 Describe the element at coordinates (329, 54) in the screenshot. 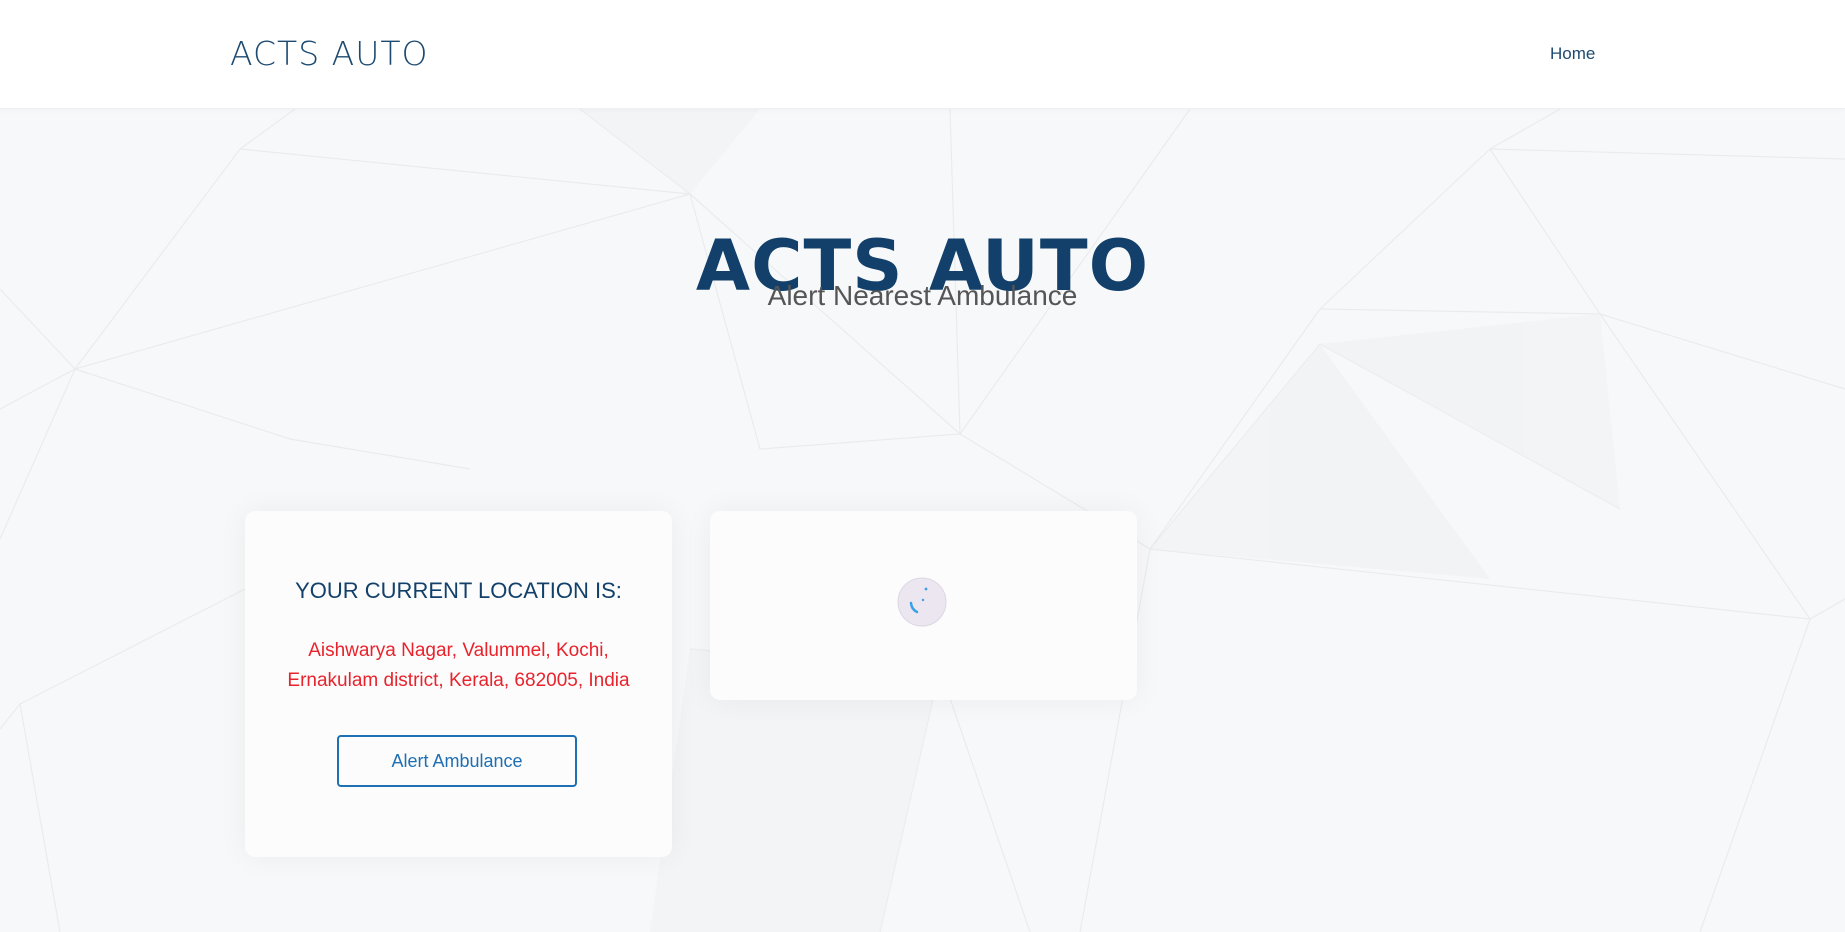

I see `site-logo: ACTS AUTO` at that location.